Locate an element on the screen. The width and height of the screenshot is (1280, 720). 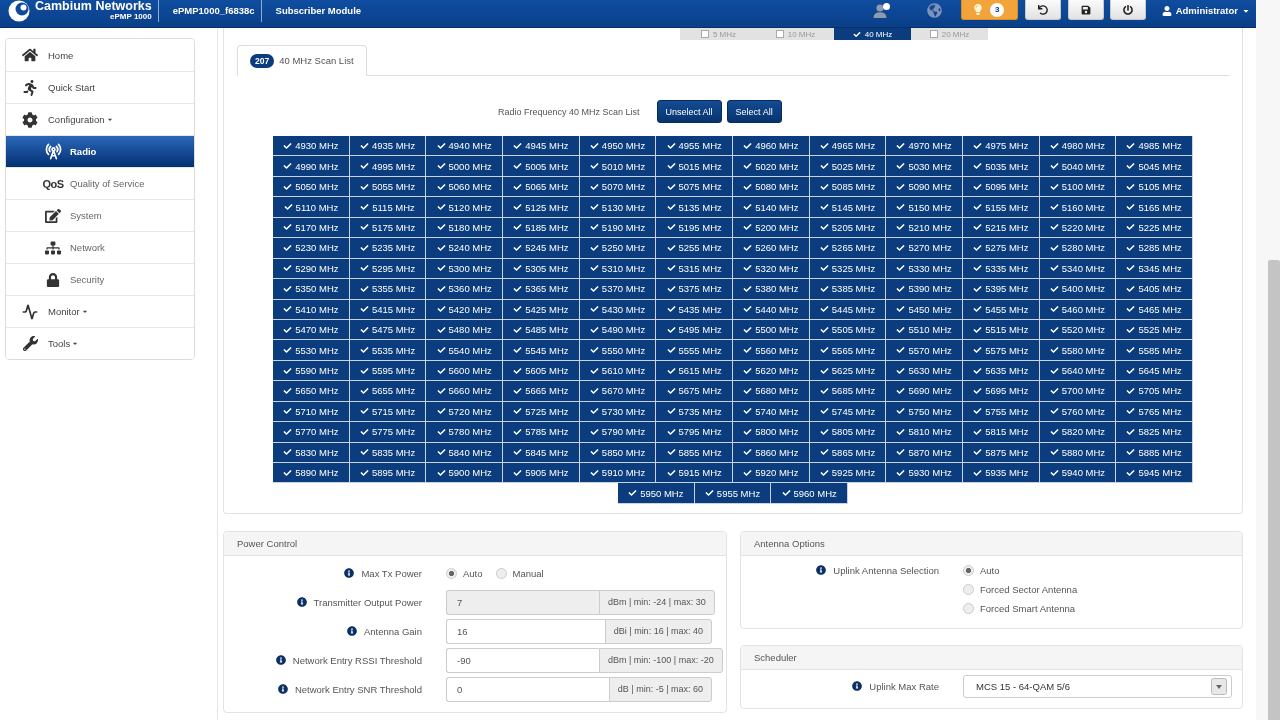
channel-toggle: 5120 MHz is located at coordinates (465, 207).